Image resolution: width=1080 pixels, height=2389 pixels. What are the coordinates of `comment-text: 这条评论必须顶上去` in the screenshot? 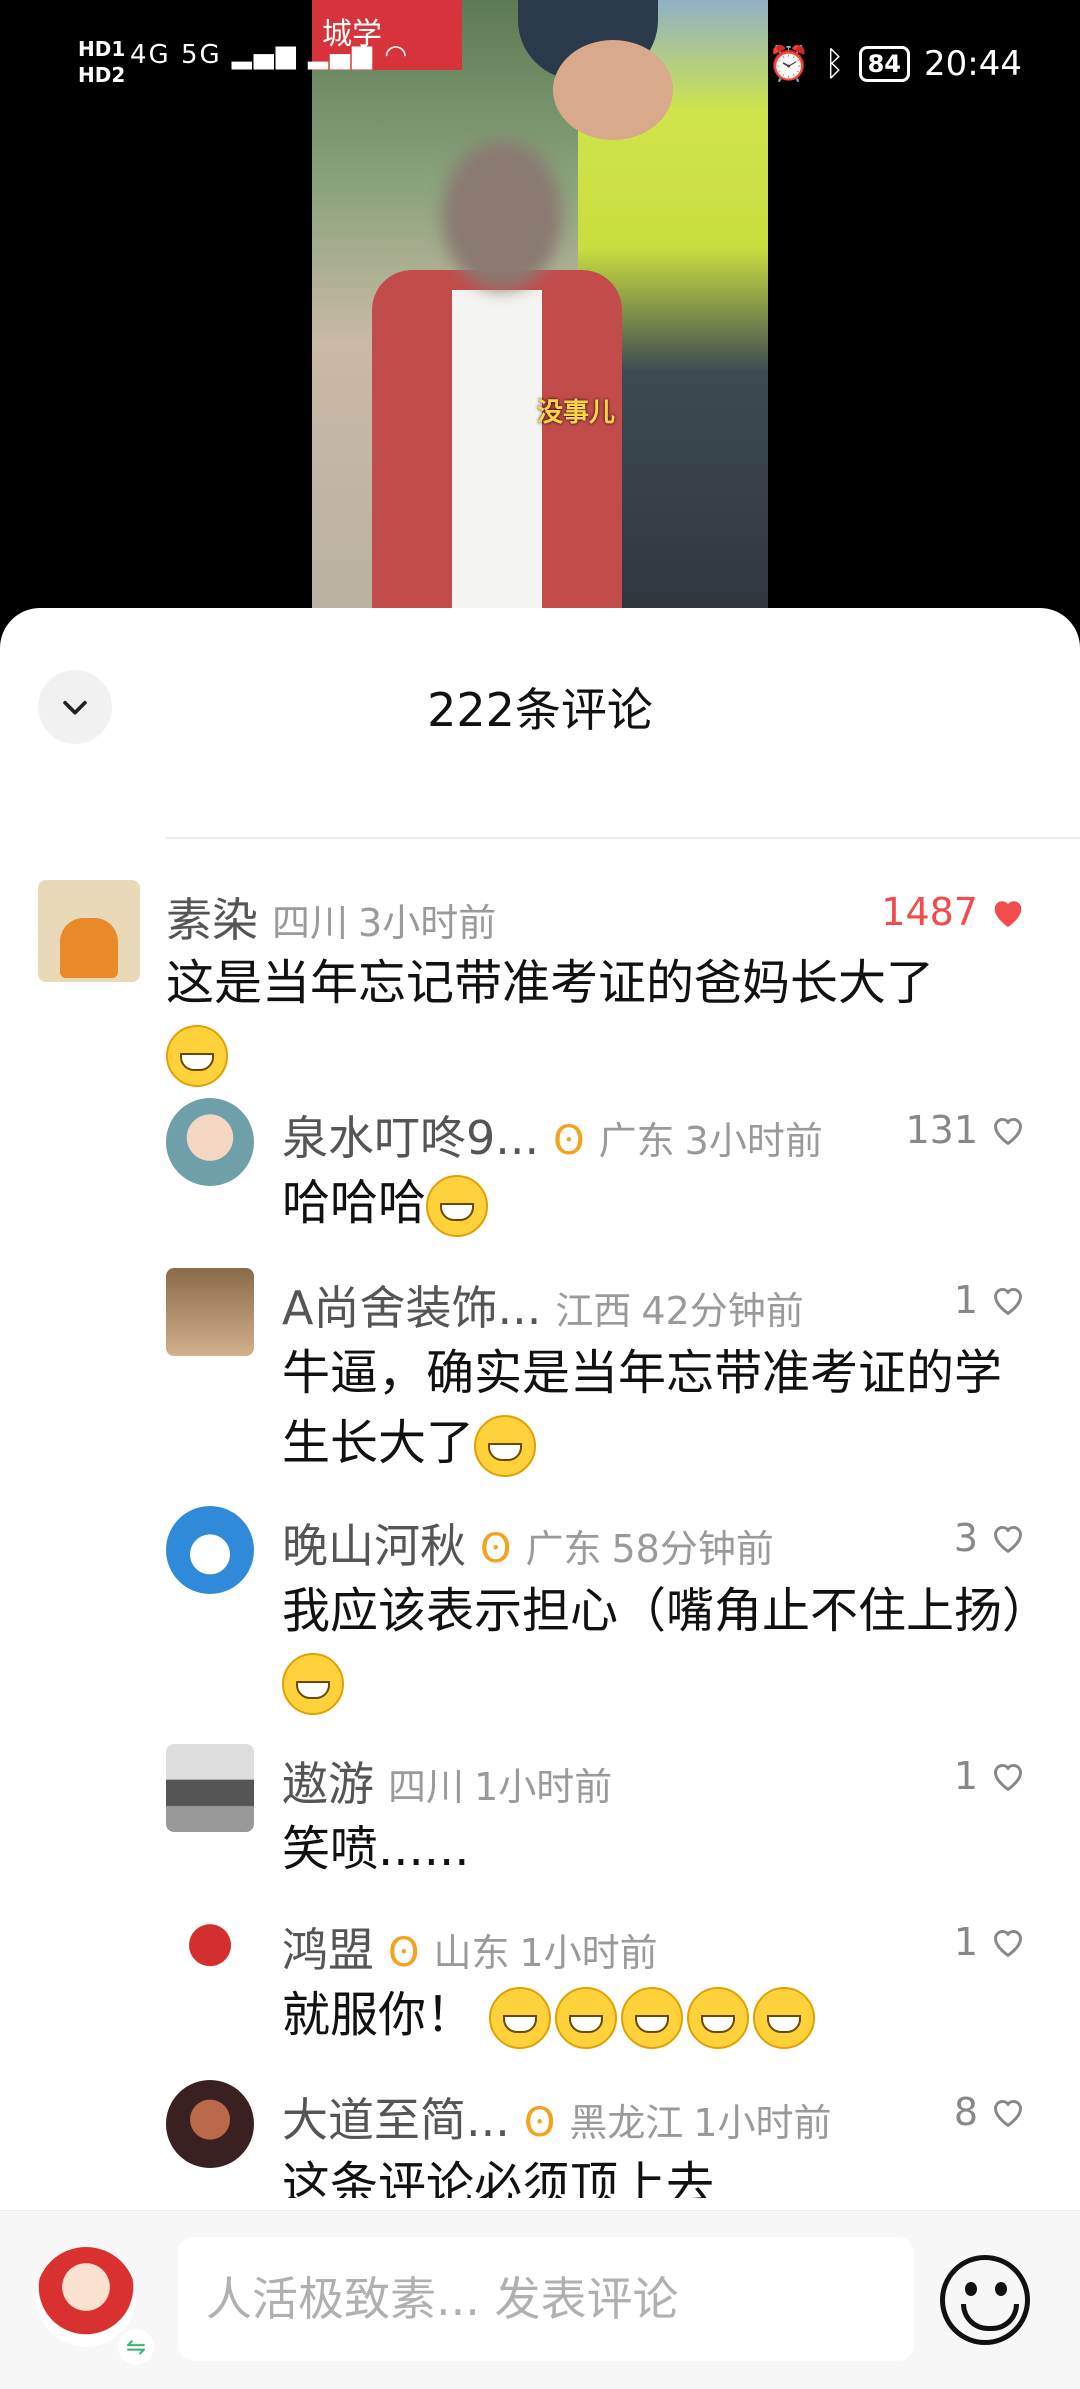 It's located at (498, 2177).